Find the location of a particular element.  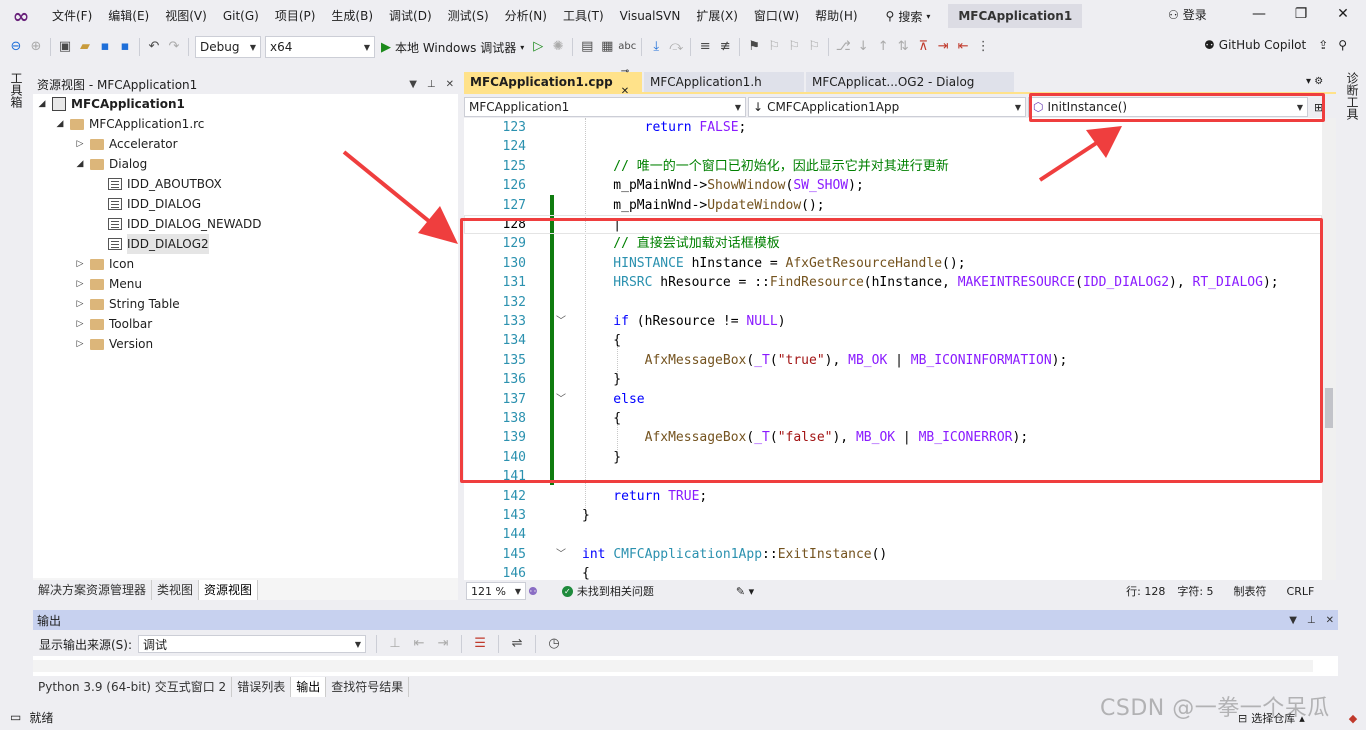

redo-icon: ↷ is located at coordinates (174, 47).